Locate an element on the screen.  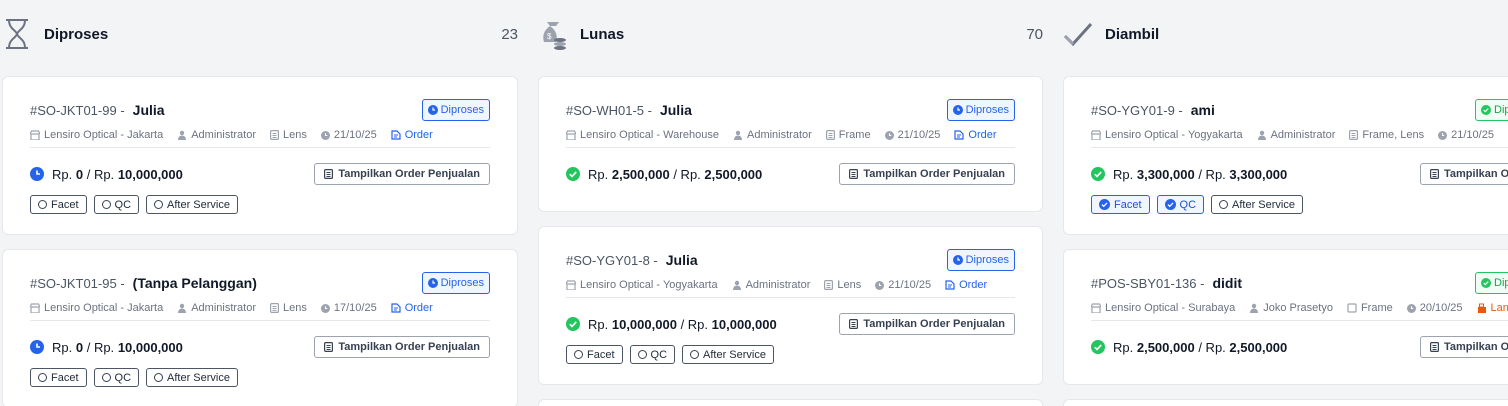
column-count: 23 is located at coordinates (509, 34).